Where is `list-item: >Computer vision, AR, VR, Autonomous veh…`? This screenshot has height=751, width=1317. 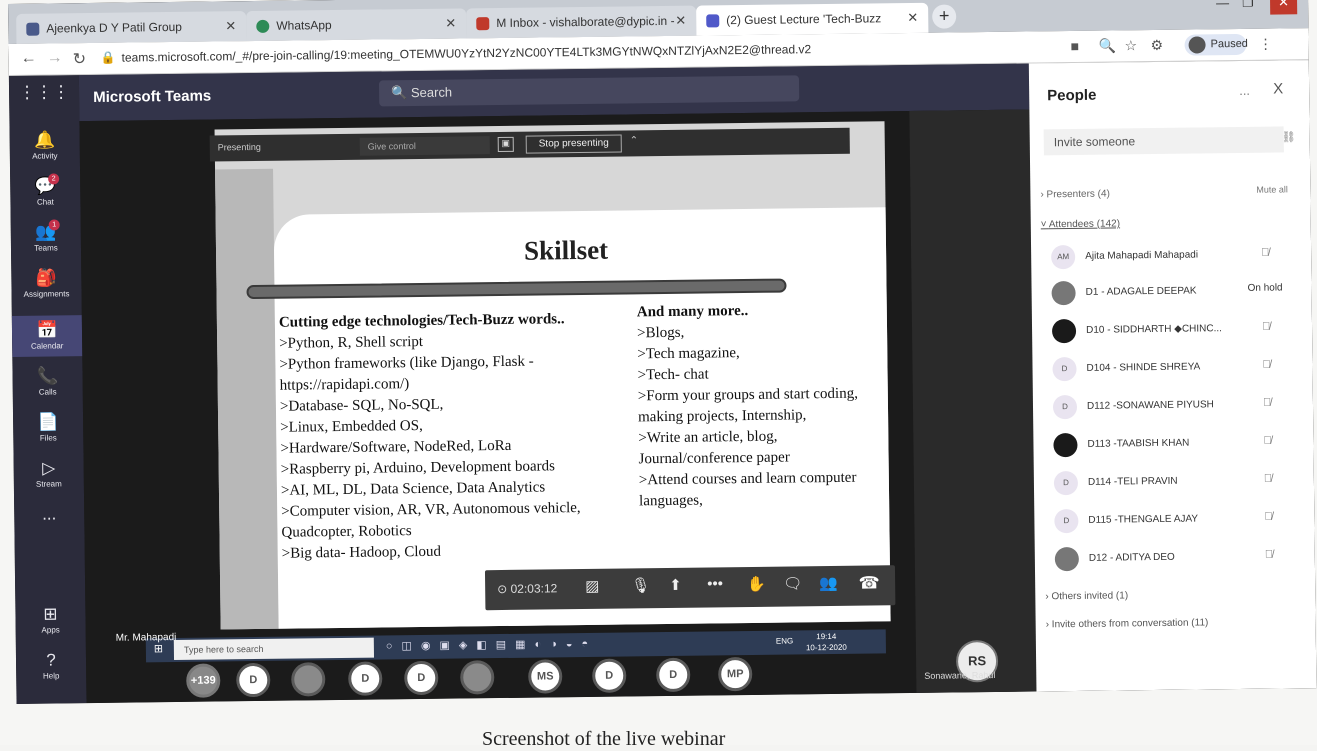 list-item: >Computer vision, AR, VR, Autonomous veh… is located at coordinates (431, 520).